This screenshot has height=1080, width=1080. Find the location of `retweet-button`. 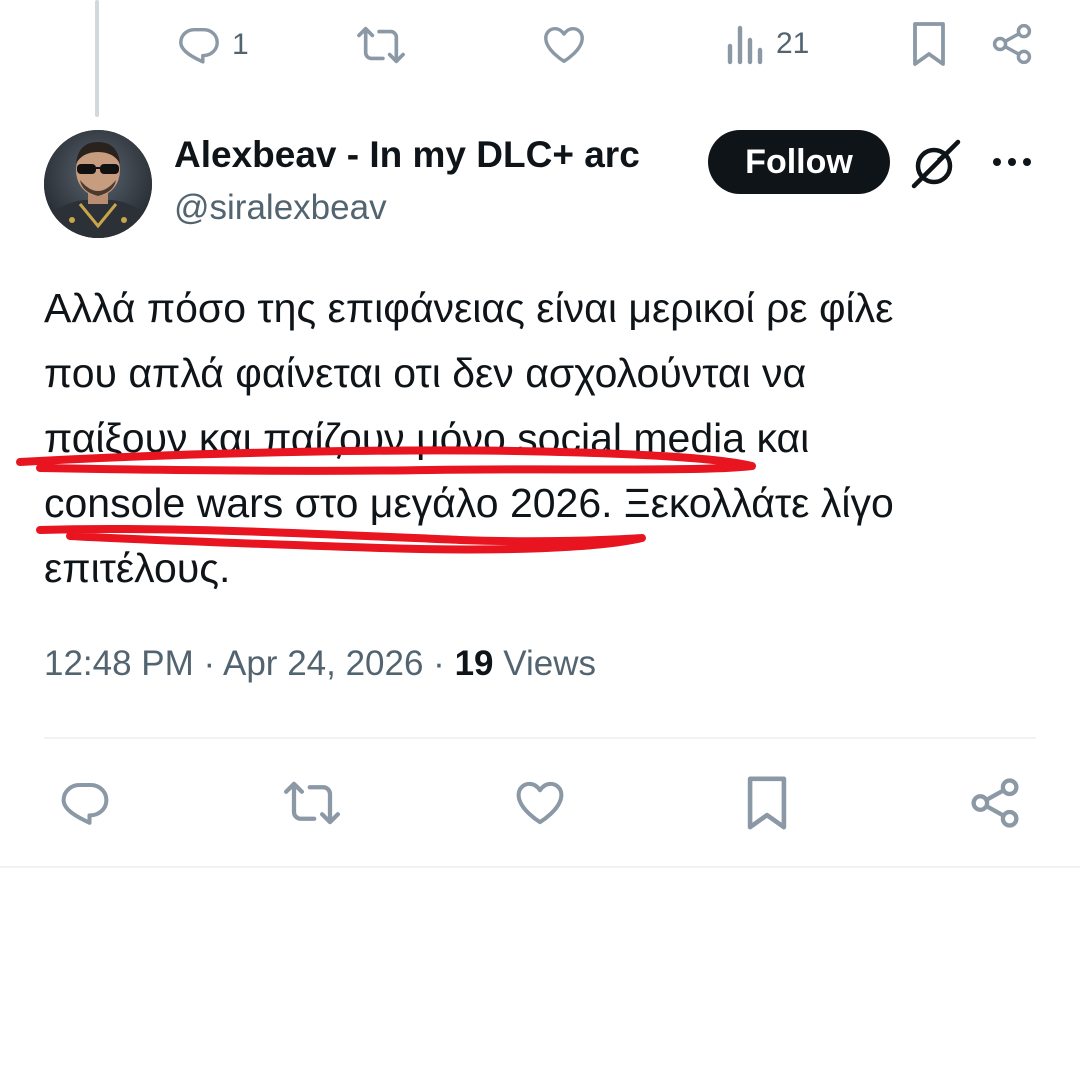

retweet-button is located at coordinates (312, 803).